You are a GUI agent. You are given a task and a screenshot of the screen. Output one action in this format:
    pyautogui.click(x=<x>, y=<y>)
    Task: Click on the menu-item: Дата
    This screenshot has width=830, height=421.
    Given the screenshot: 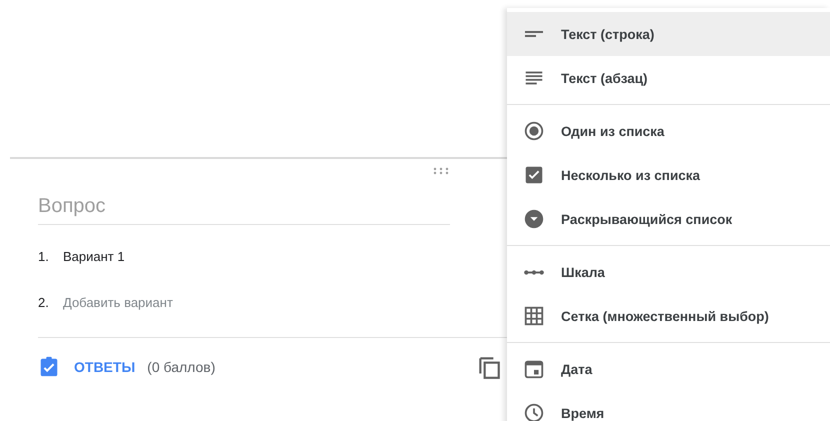 What is the action you would take?
    pyautogui.click(x=668, y=369)
    